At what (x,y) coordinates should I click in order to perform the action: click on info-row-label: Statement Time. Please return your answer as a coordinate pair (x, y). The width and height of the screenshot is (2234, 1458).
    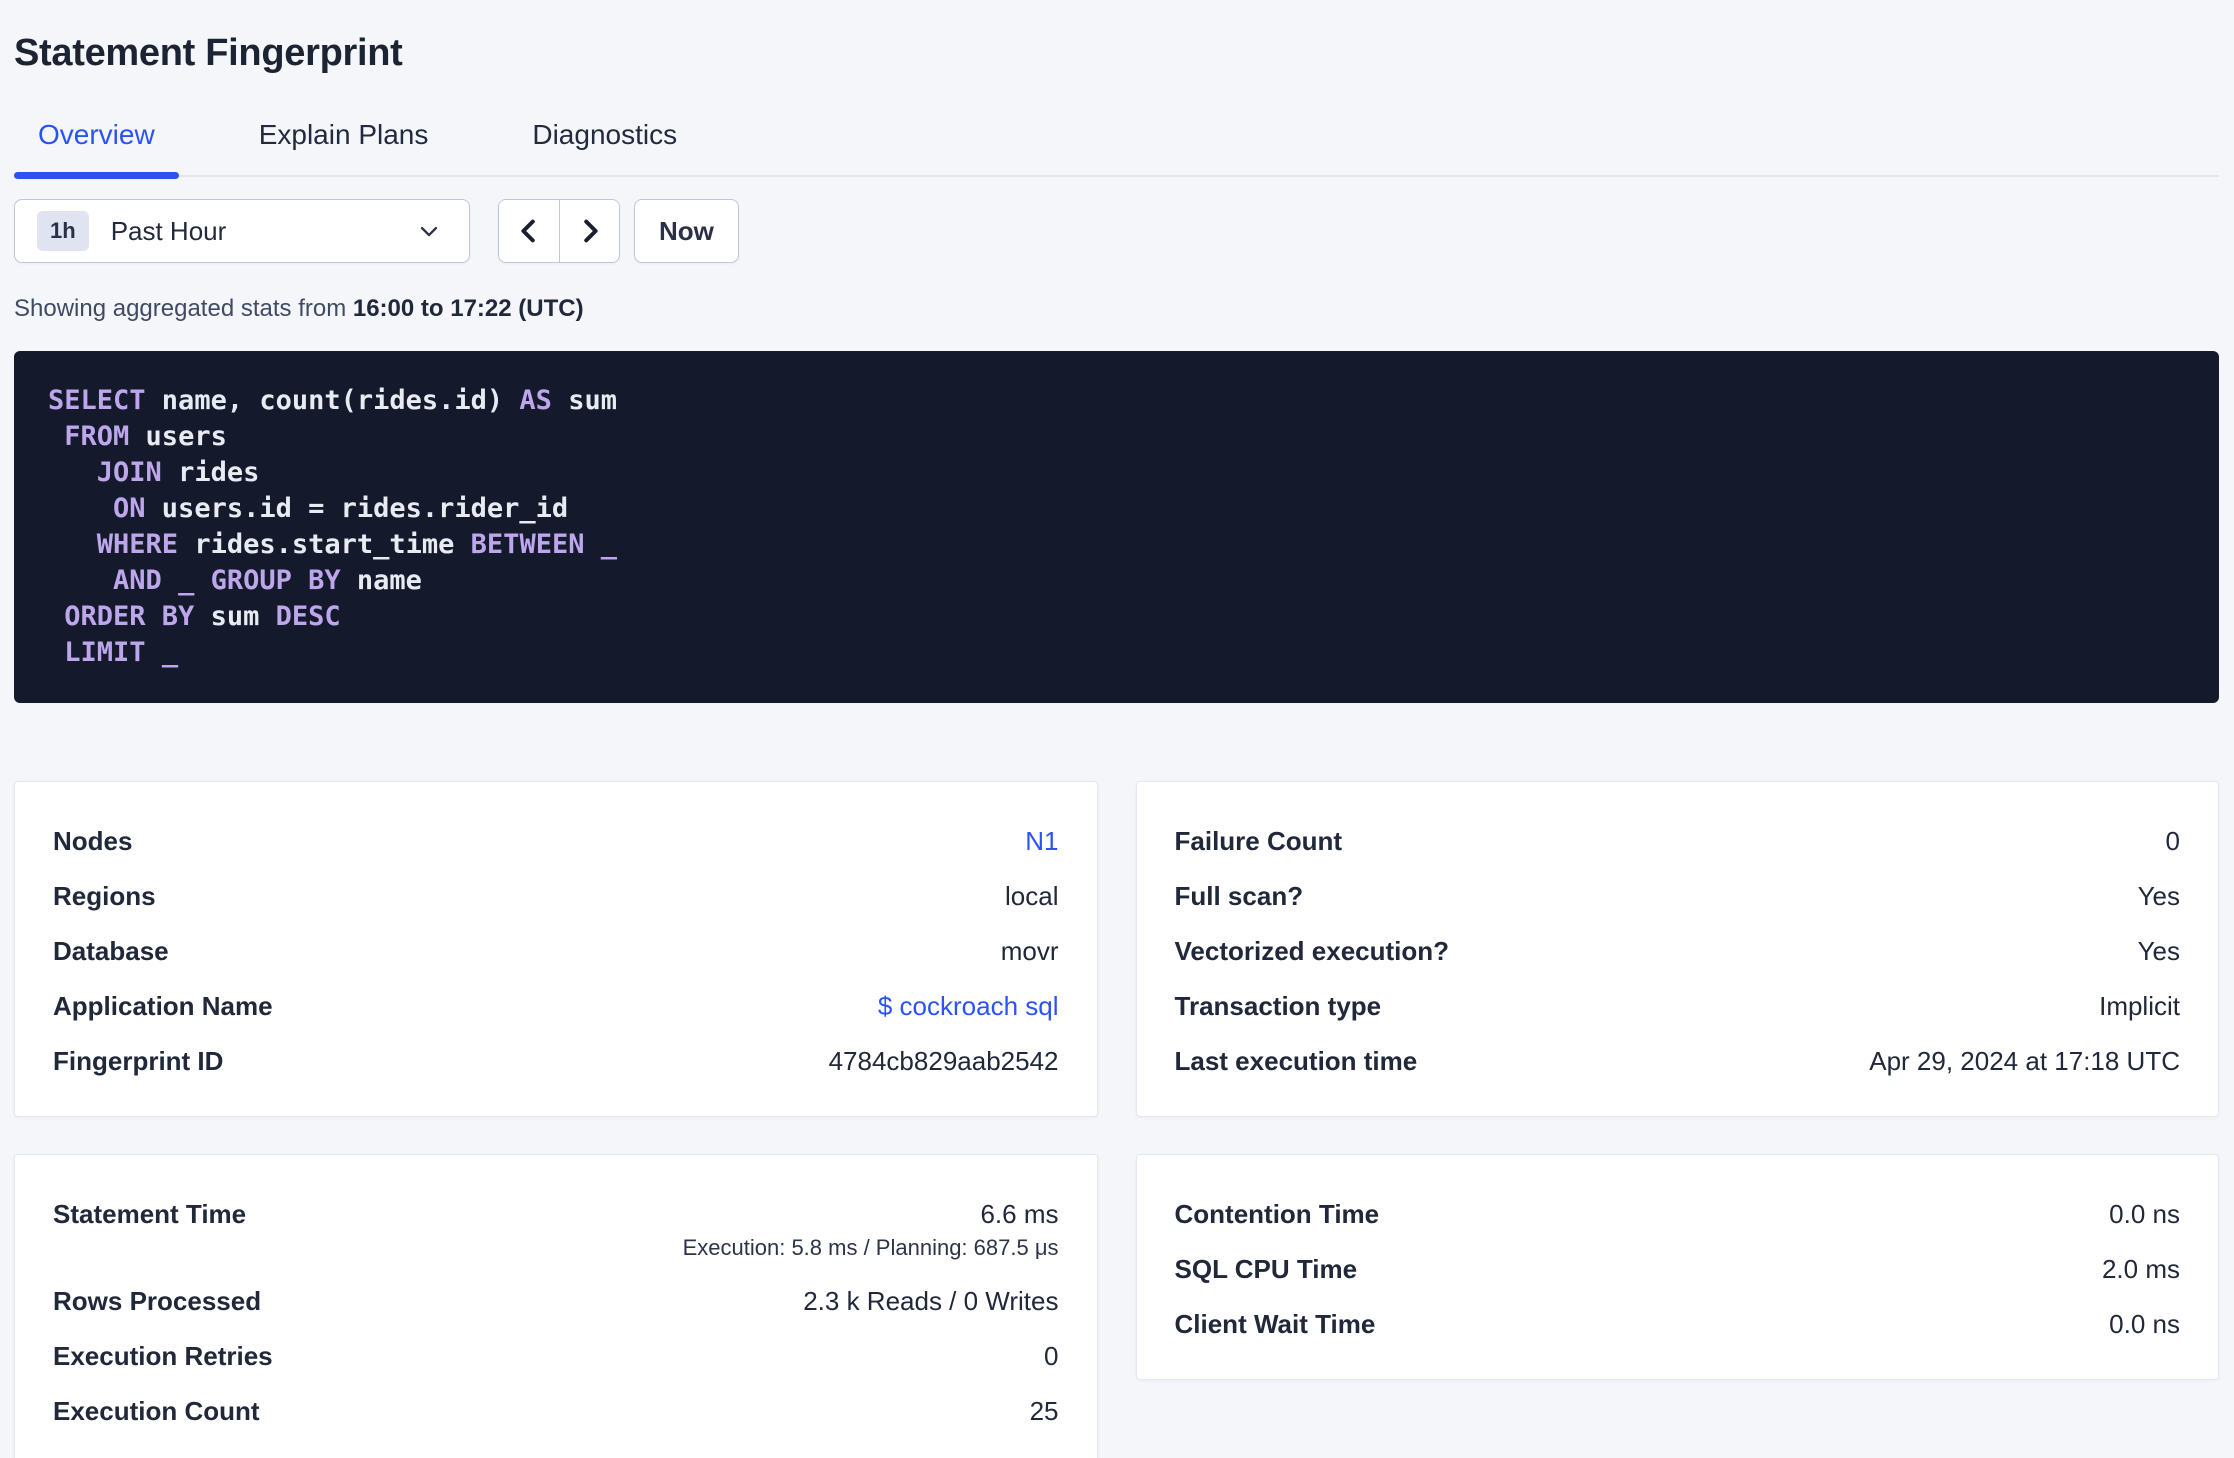
    Looking at the image, I should click on (150, 1214).